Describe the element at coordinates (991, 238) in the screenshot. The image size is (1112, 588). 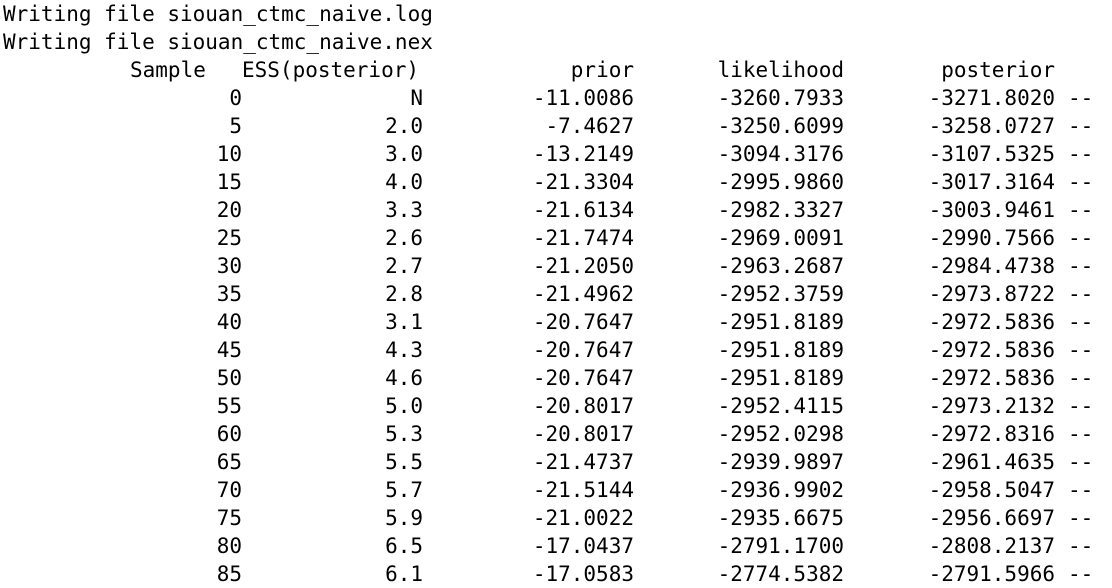
I see `cell-posterior: -2990.7566` at that location.